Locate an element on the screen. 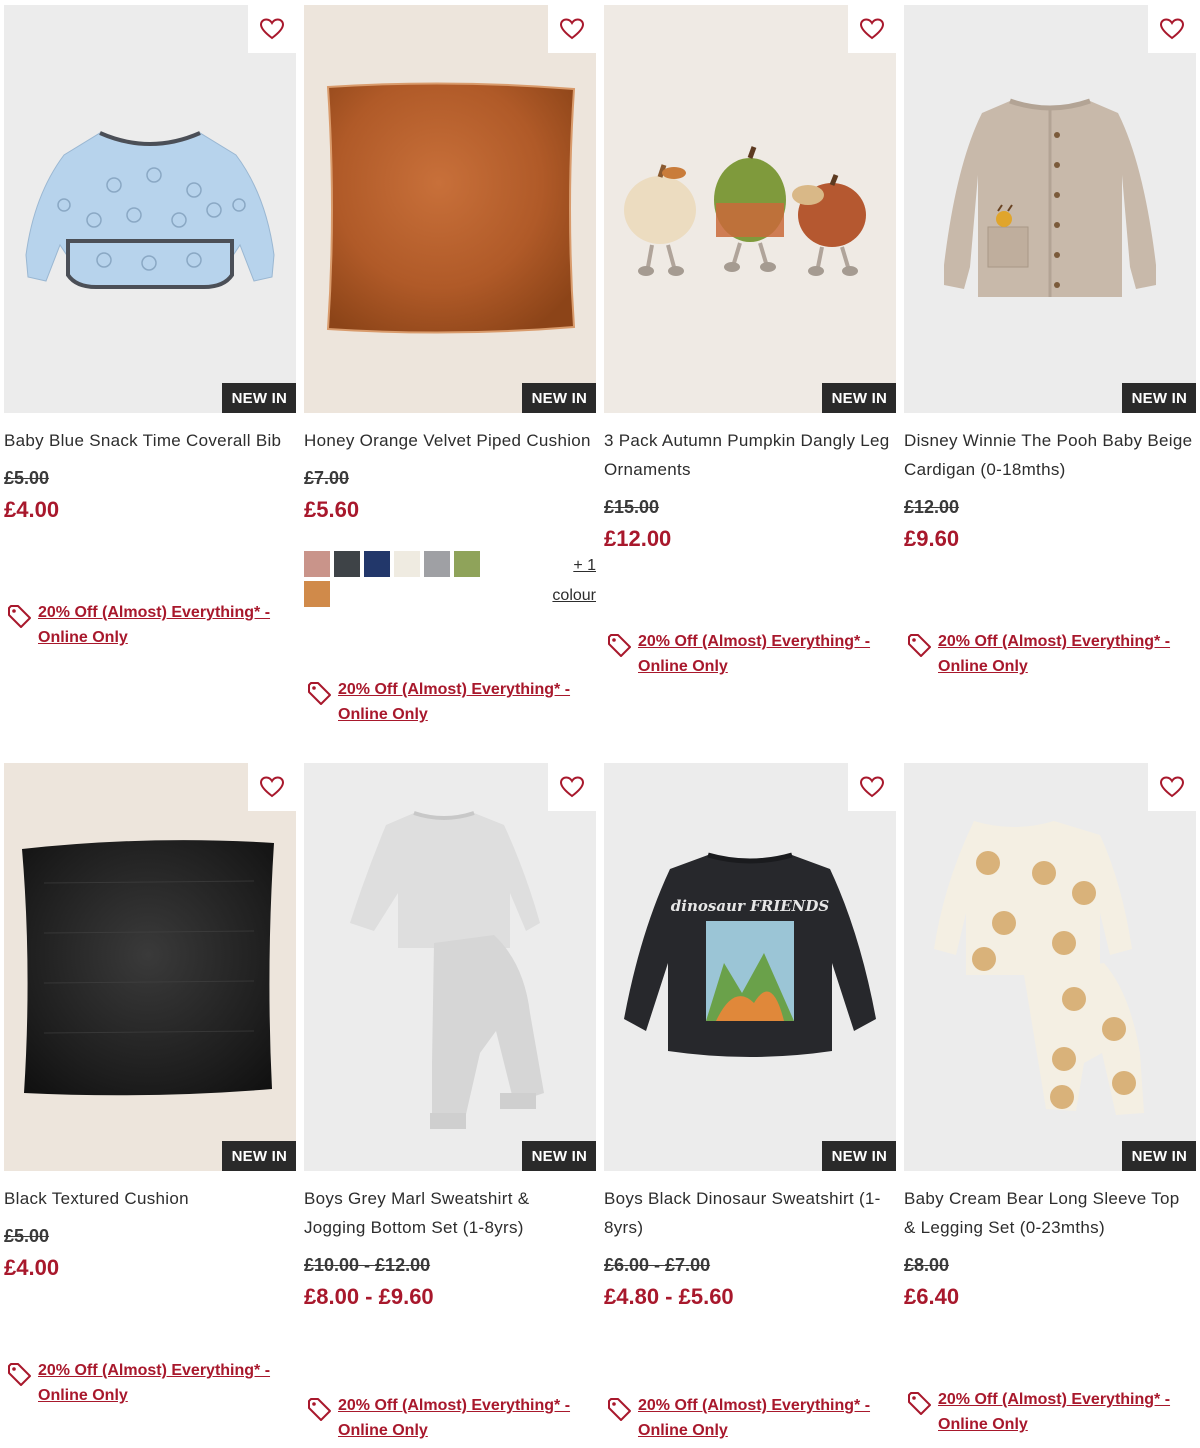  product-title: Honey Orange Velvet Piped Cushion is located at coordinates (450, 440).